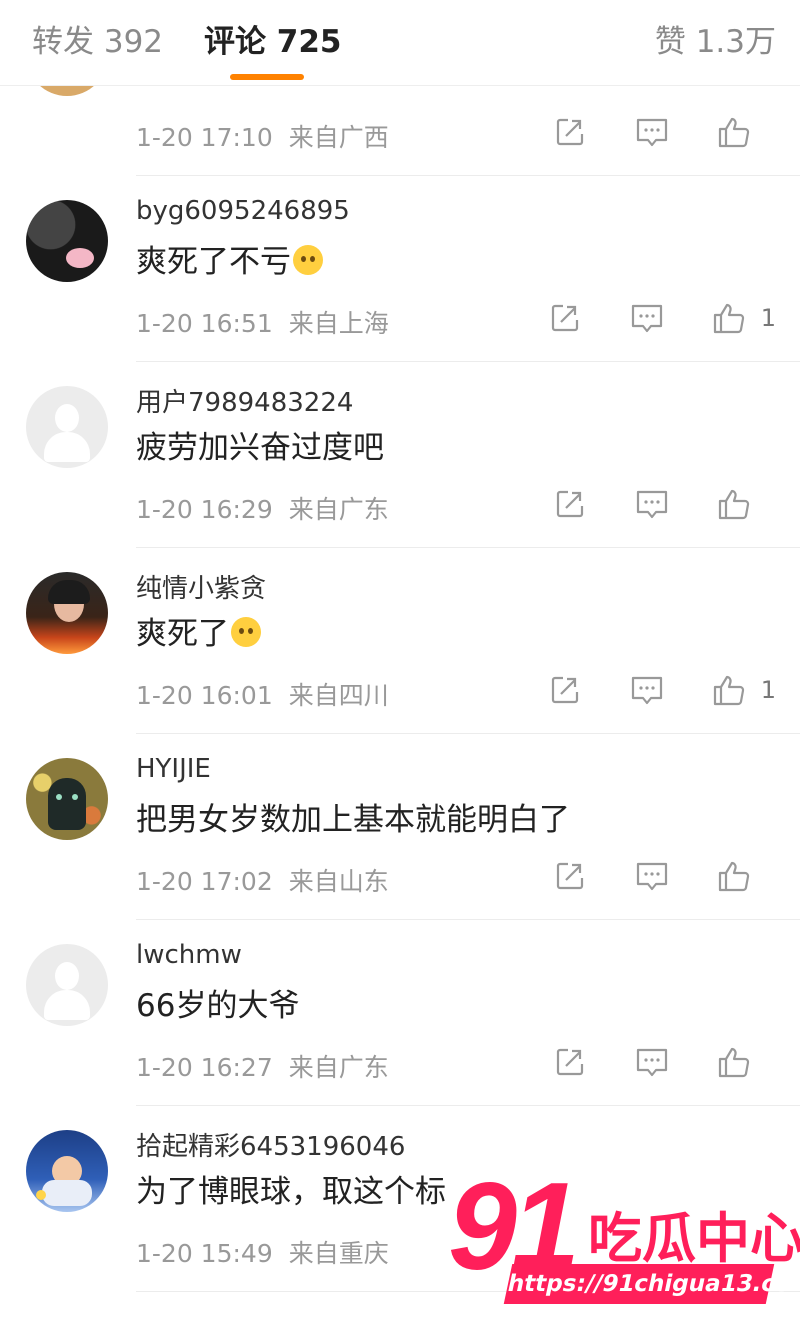 This screenshot has width=800, height=1318. I want to click on comment-username: 纯情小紫贪, so click(201, 586).